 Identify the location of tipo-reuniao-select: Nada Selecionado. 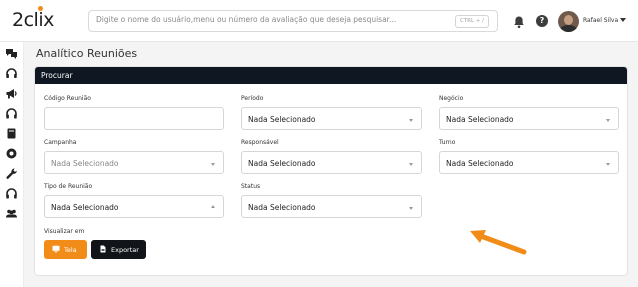
(134, 206).